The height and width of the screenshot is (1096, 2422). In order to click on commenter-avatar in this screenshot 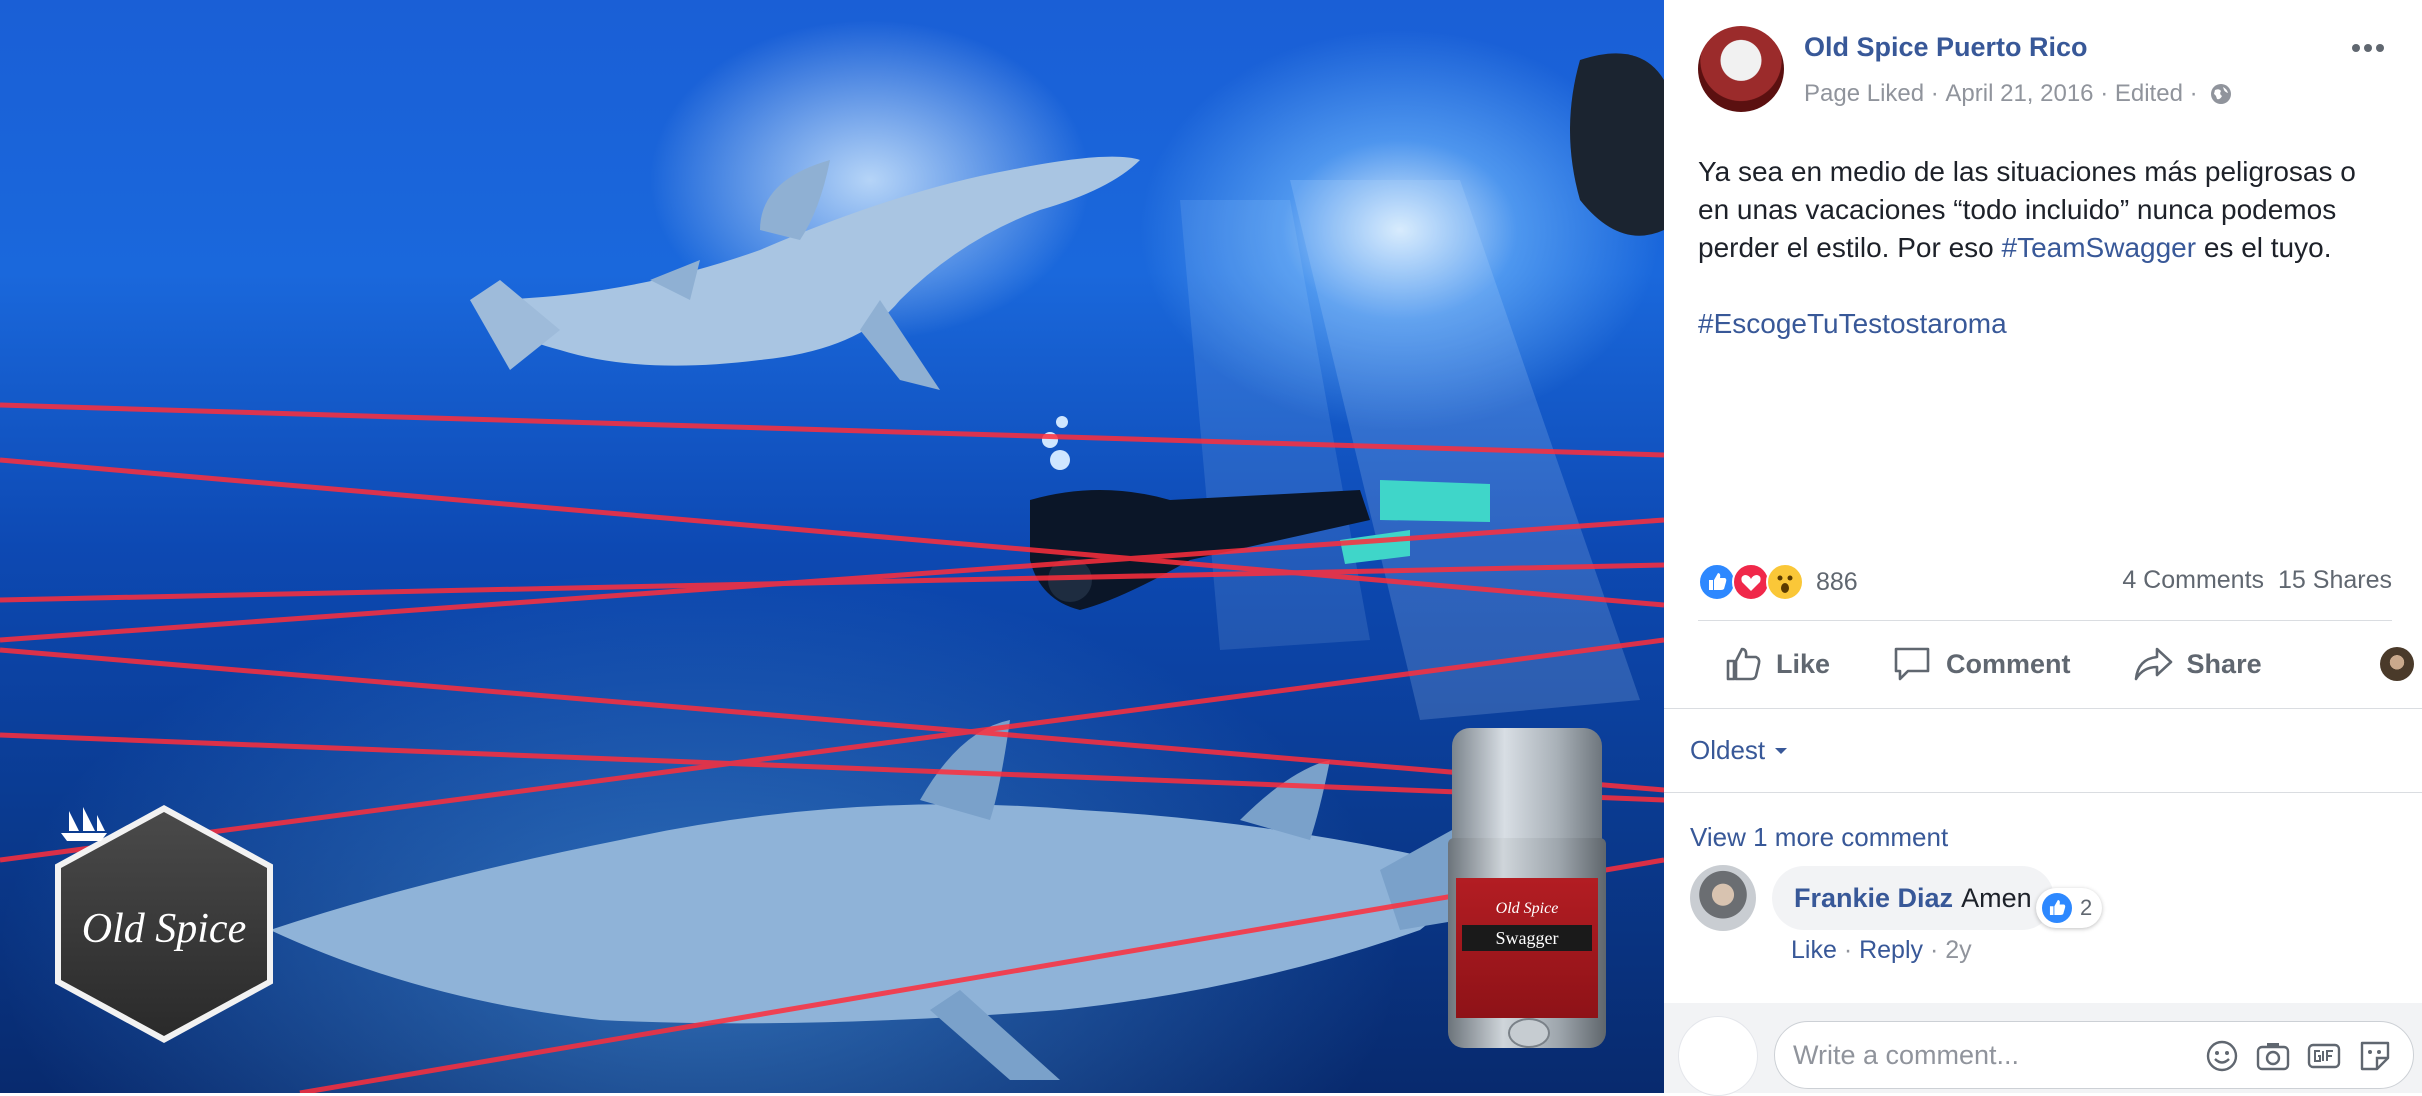, I will do `click(1723, 898)`.